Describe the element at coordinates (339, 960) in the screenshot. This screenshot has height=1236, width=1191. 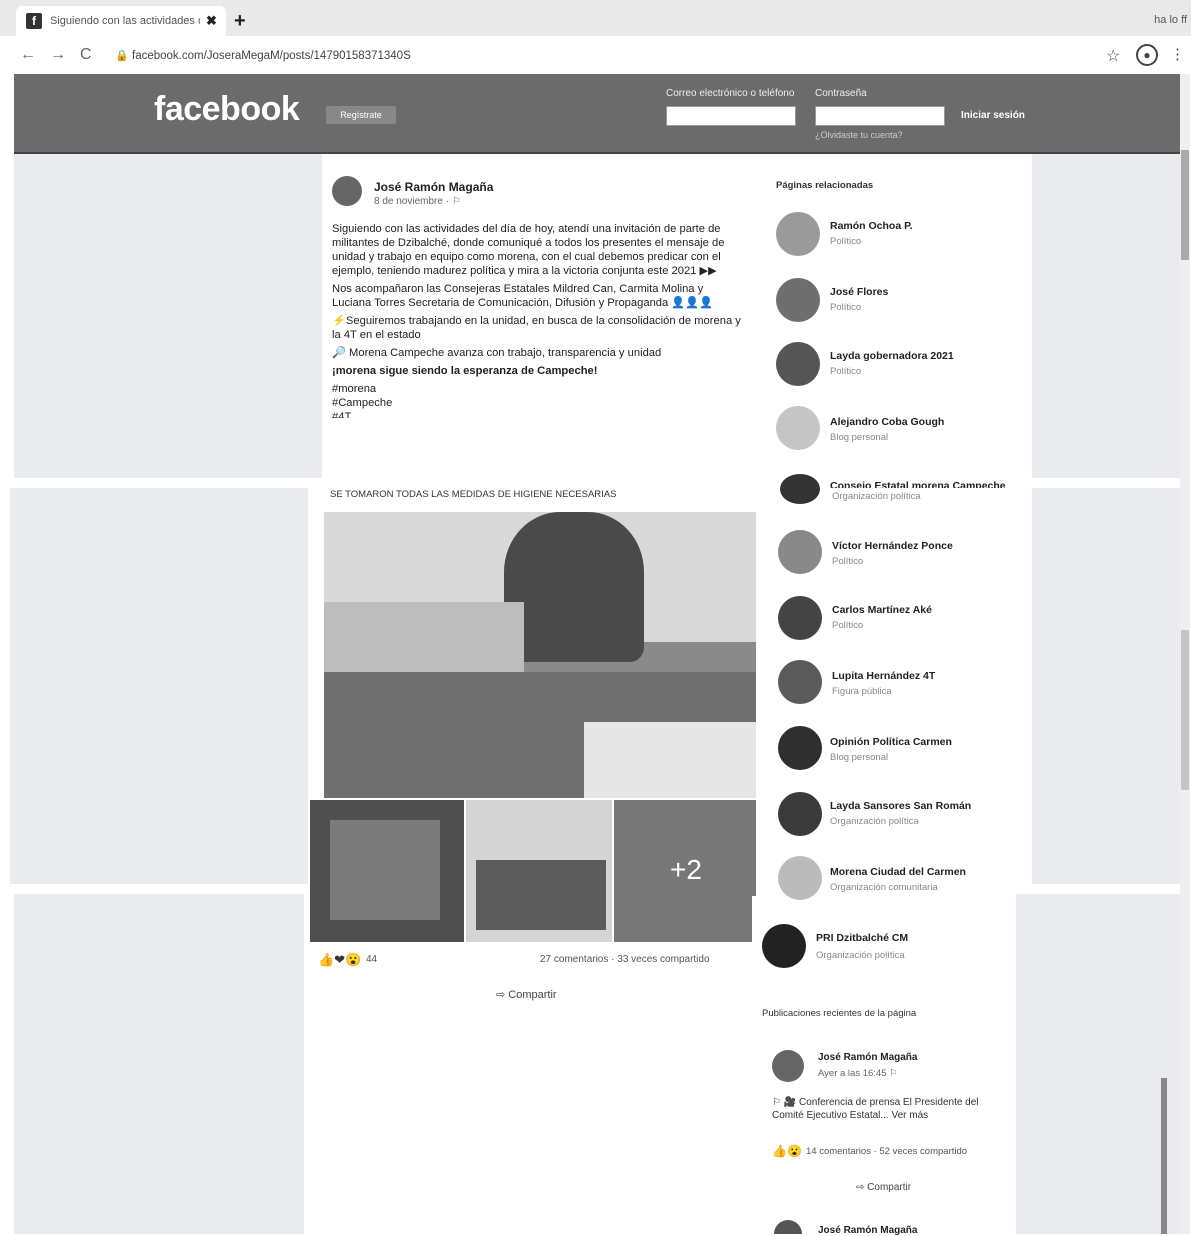
I see `reaction-icons: 👍❤😮` at that location.